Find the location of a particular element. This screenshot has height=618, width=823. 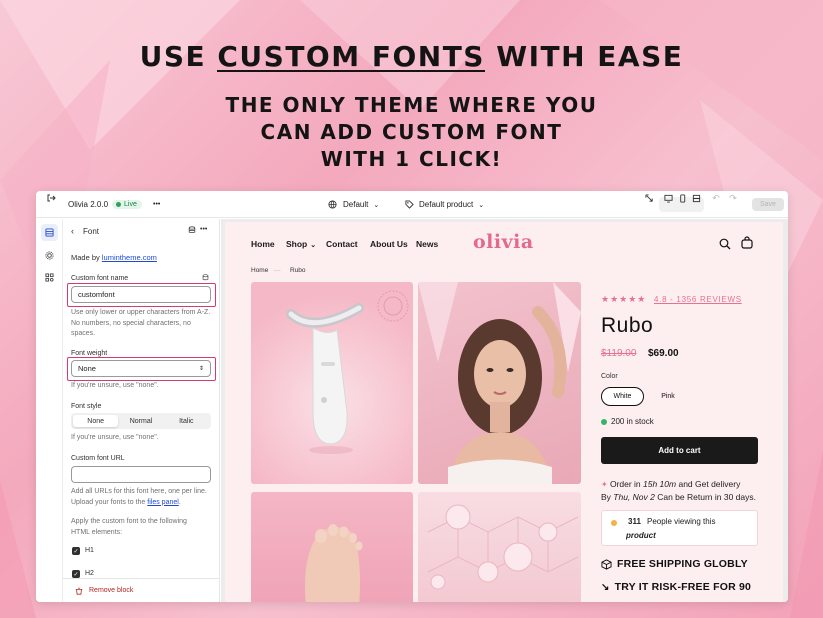

save-button-label: Save is located at coordinates (768, 204).